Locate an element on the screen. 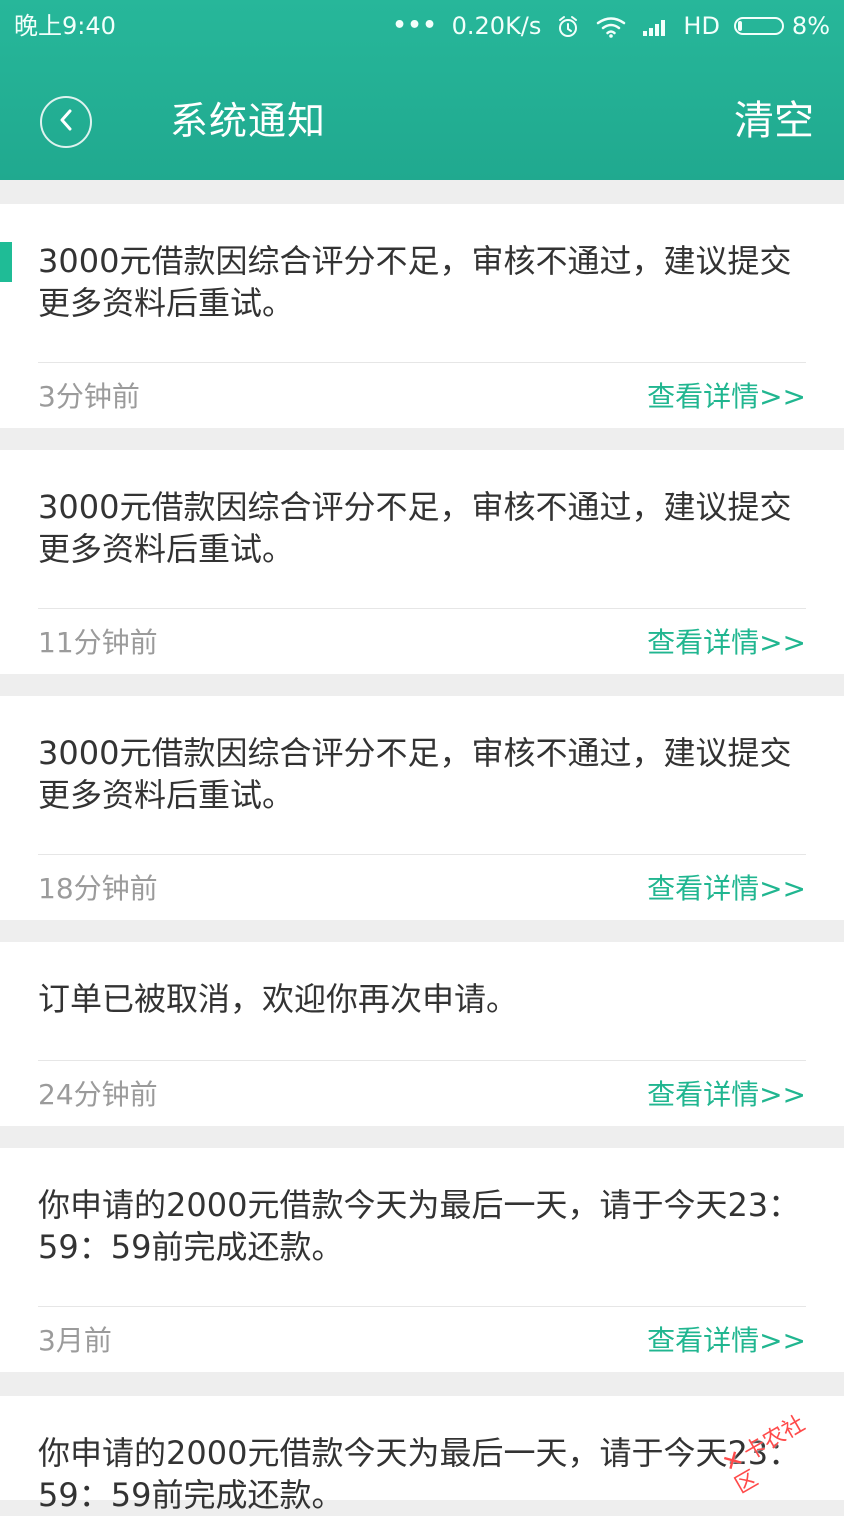 This screenshot has height=1516, width=844. notification-time: 11分钟前 is located at coordinates (98, 642).